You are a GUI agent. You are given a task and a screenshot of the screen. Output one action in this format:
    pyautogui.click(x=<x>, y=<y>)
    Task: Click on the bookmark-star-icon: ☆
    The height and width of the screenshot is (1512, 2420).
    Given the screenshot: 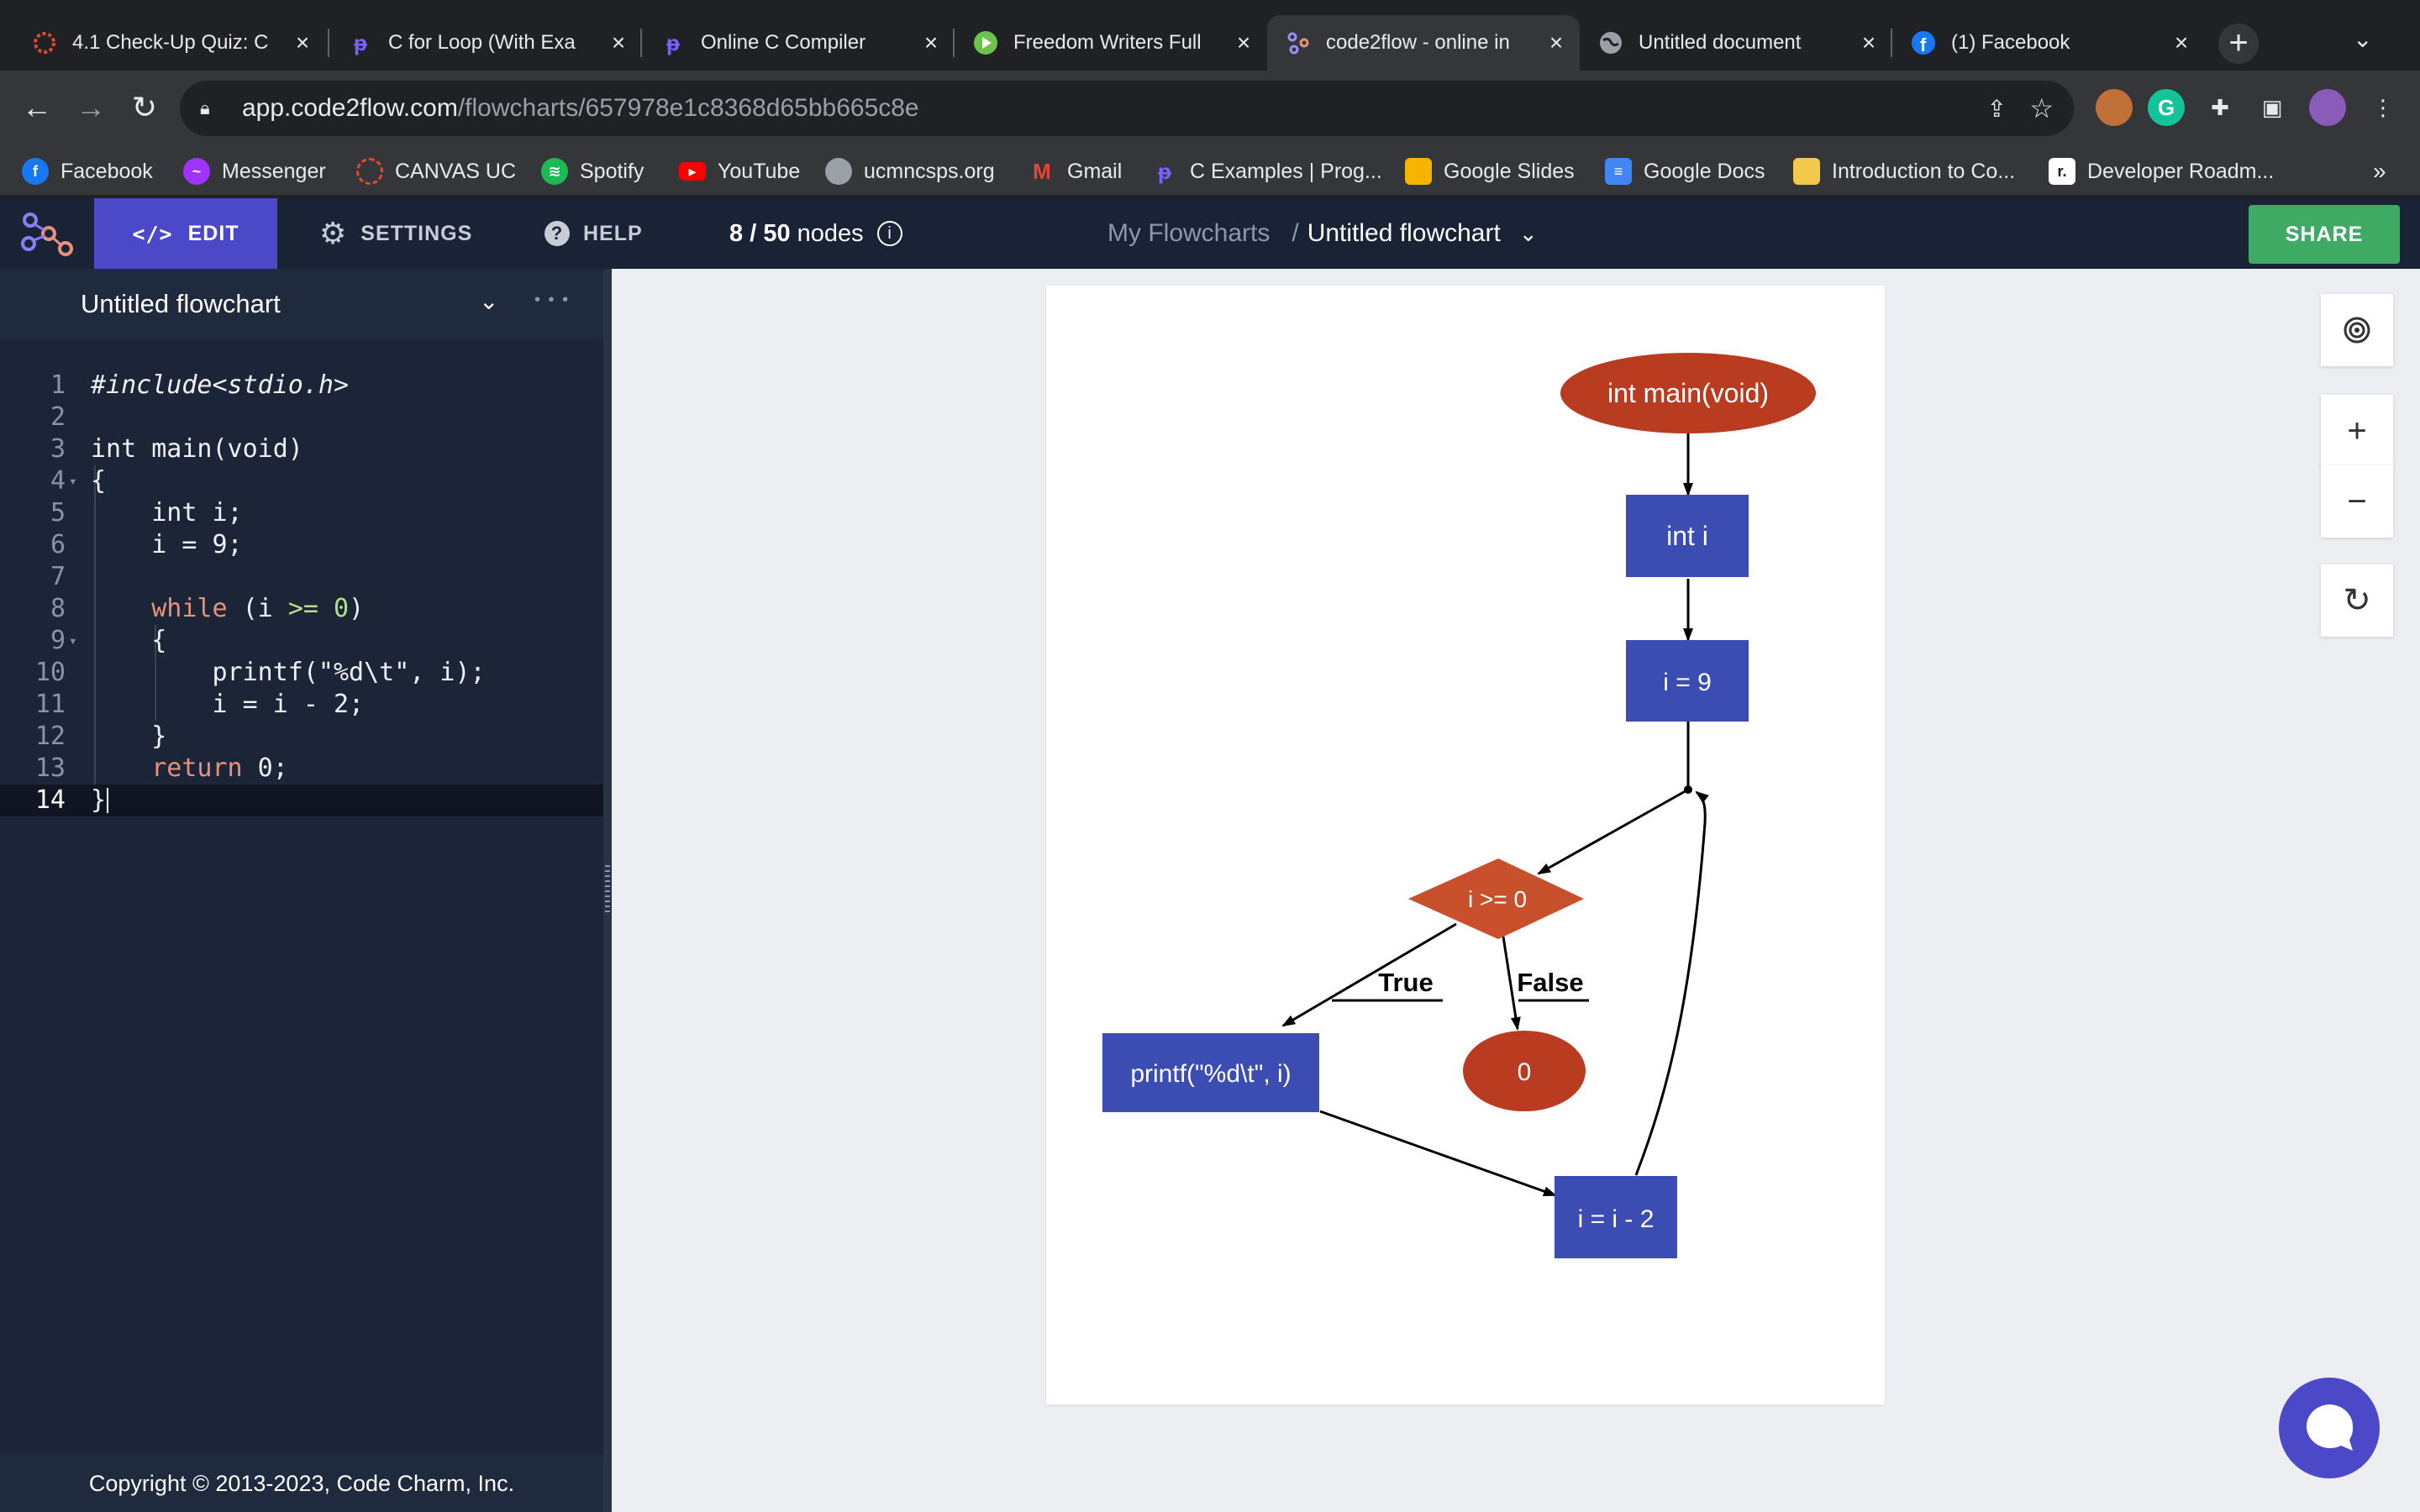 What is the action you would take?
    pyautogui.click(x=2042, y=108)
    